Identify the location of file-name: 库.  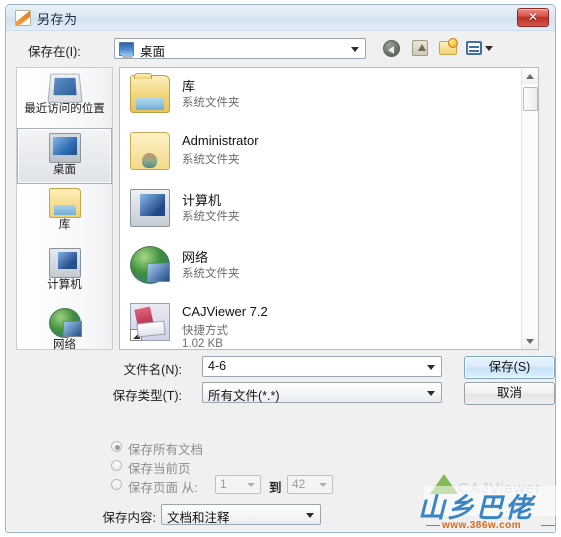
(189, 86).